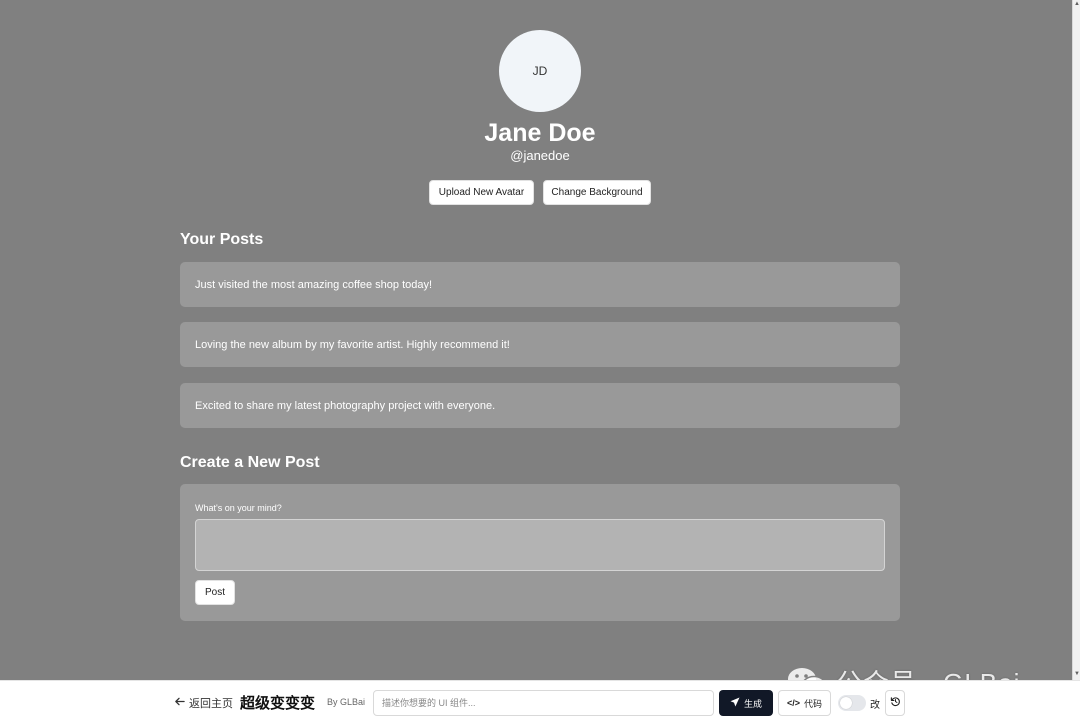 This screenshot has height=725, width=1080. Describe the element at coordinates (543, 703) in the screenshot. I see `prompt-input` at that location.